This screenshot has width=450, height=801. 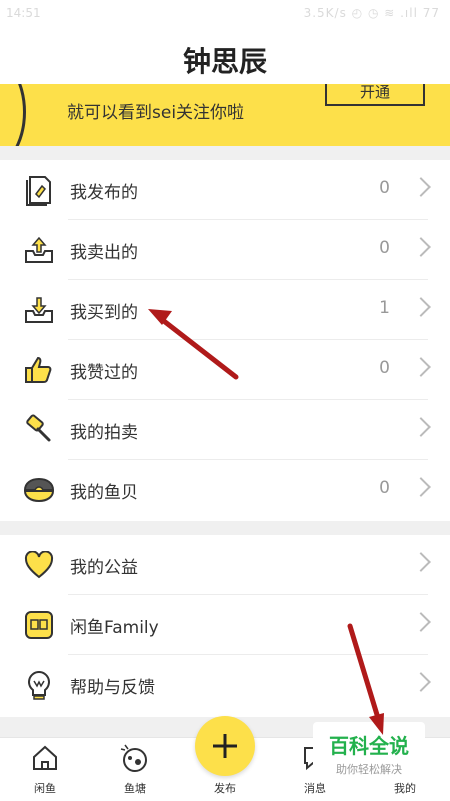 What do you see at coordinates (39, 685) in the screenshot?
I see `help-bulb-icon` at bounding box center [39, 685].